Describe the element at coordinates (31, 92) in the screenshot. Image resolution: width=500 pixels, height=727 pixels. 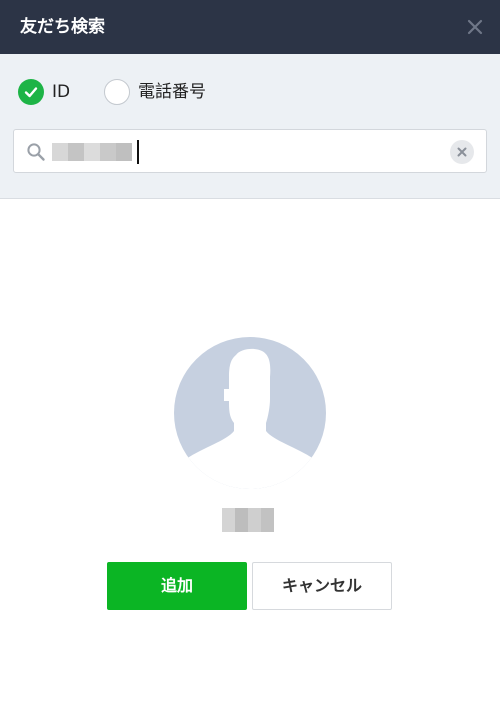
I see `radio-checked-icon` at that location.